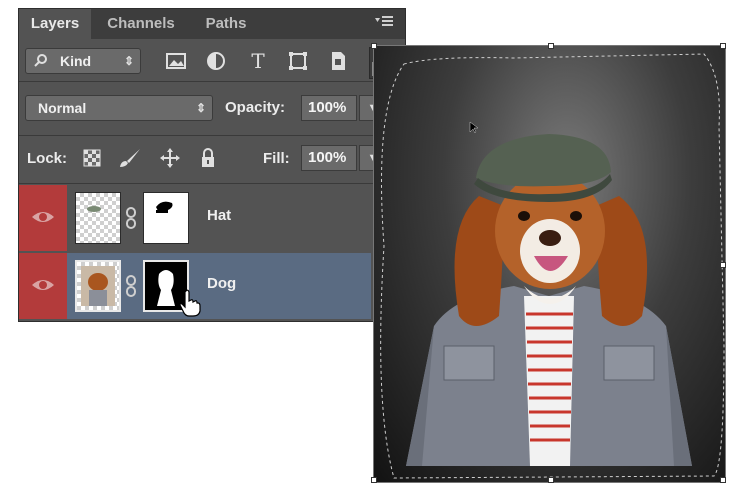 The height and width of the screenshot is (493, 740). Describe the element at coordinates (76, 61) in the screenshot. I see `kind-filter-label: Kind` at that location.